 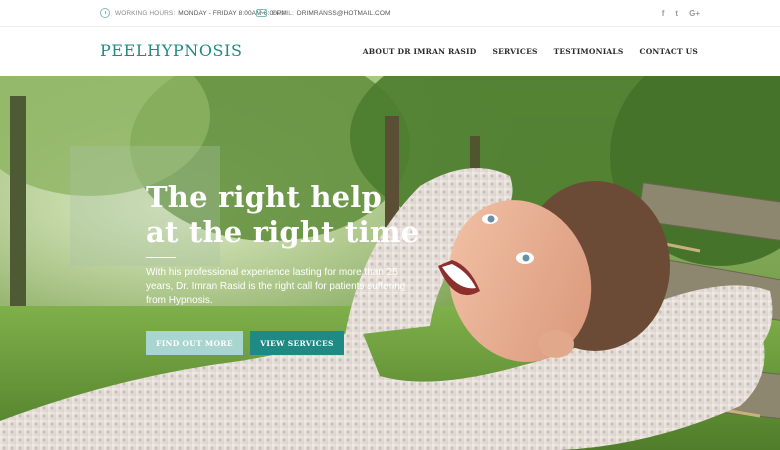 What do you see at coordinates (171, 50) in the screenshot?
I see `site-logo: PEELHYPNOSIS` at bounding box center [171, 50].